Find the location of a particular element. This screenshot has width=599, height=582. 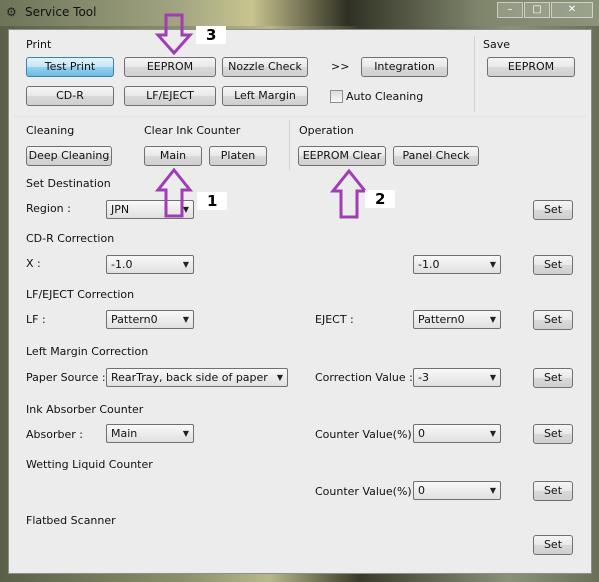

cdr-set-button: Set is located at coordinates (553, 265).